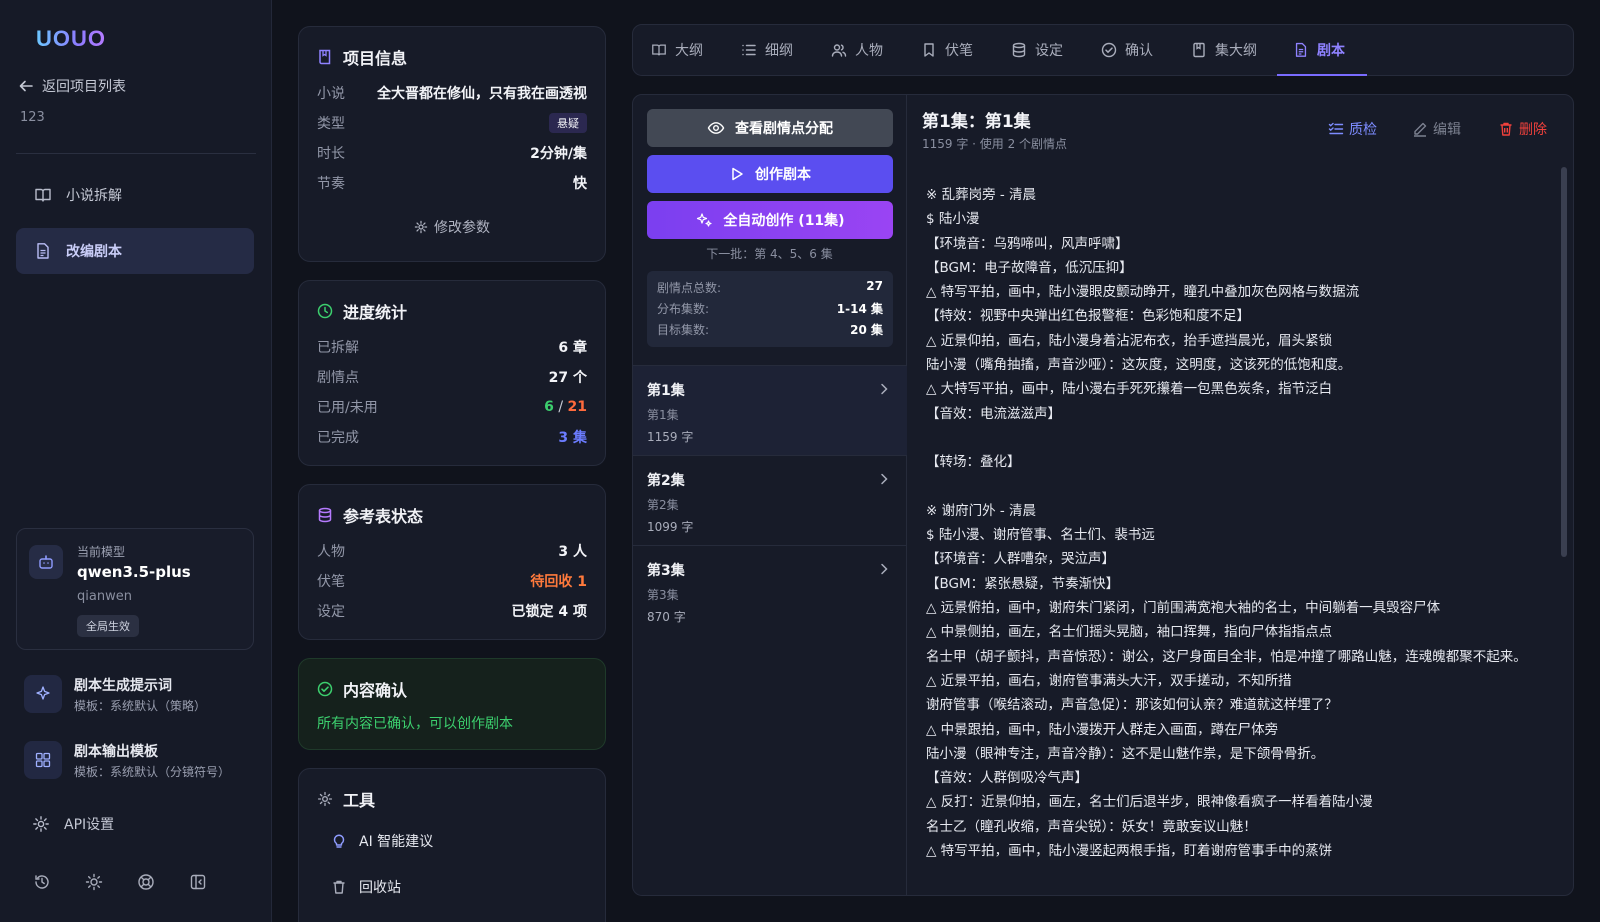  Describe the element at coordinates (859, 309) in the screenshot. I see `stat-value: 1-14 集` at that location.